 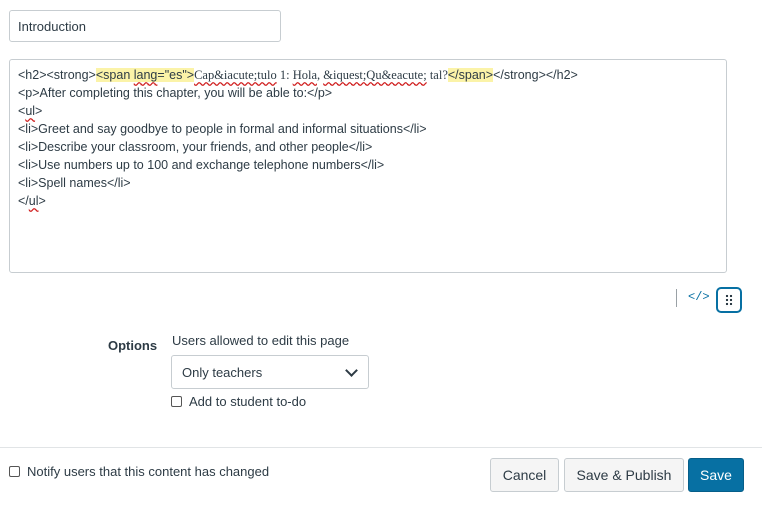 What do you see at coordinates (699, 297) in the screenshot?
I see `html-editor-toggle: </>` at bounding box center [699, 297].